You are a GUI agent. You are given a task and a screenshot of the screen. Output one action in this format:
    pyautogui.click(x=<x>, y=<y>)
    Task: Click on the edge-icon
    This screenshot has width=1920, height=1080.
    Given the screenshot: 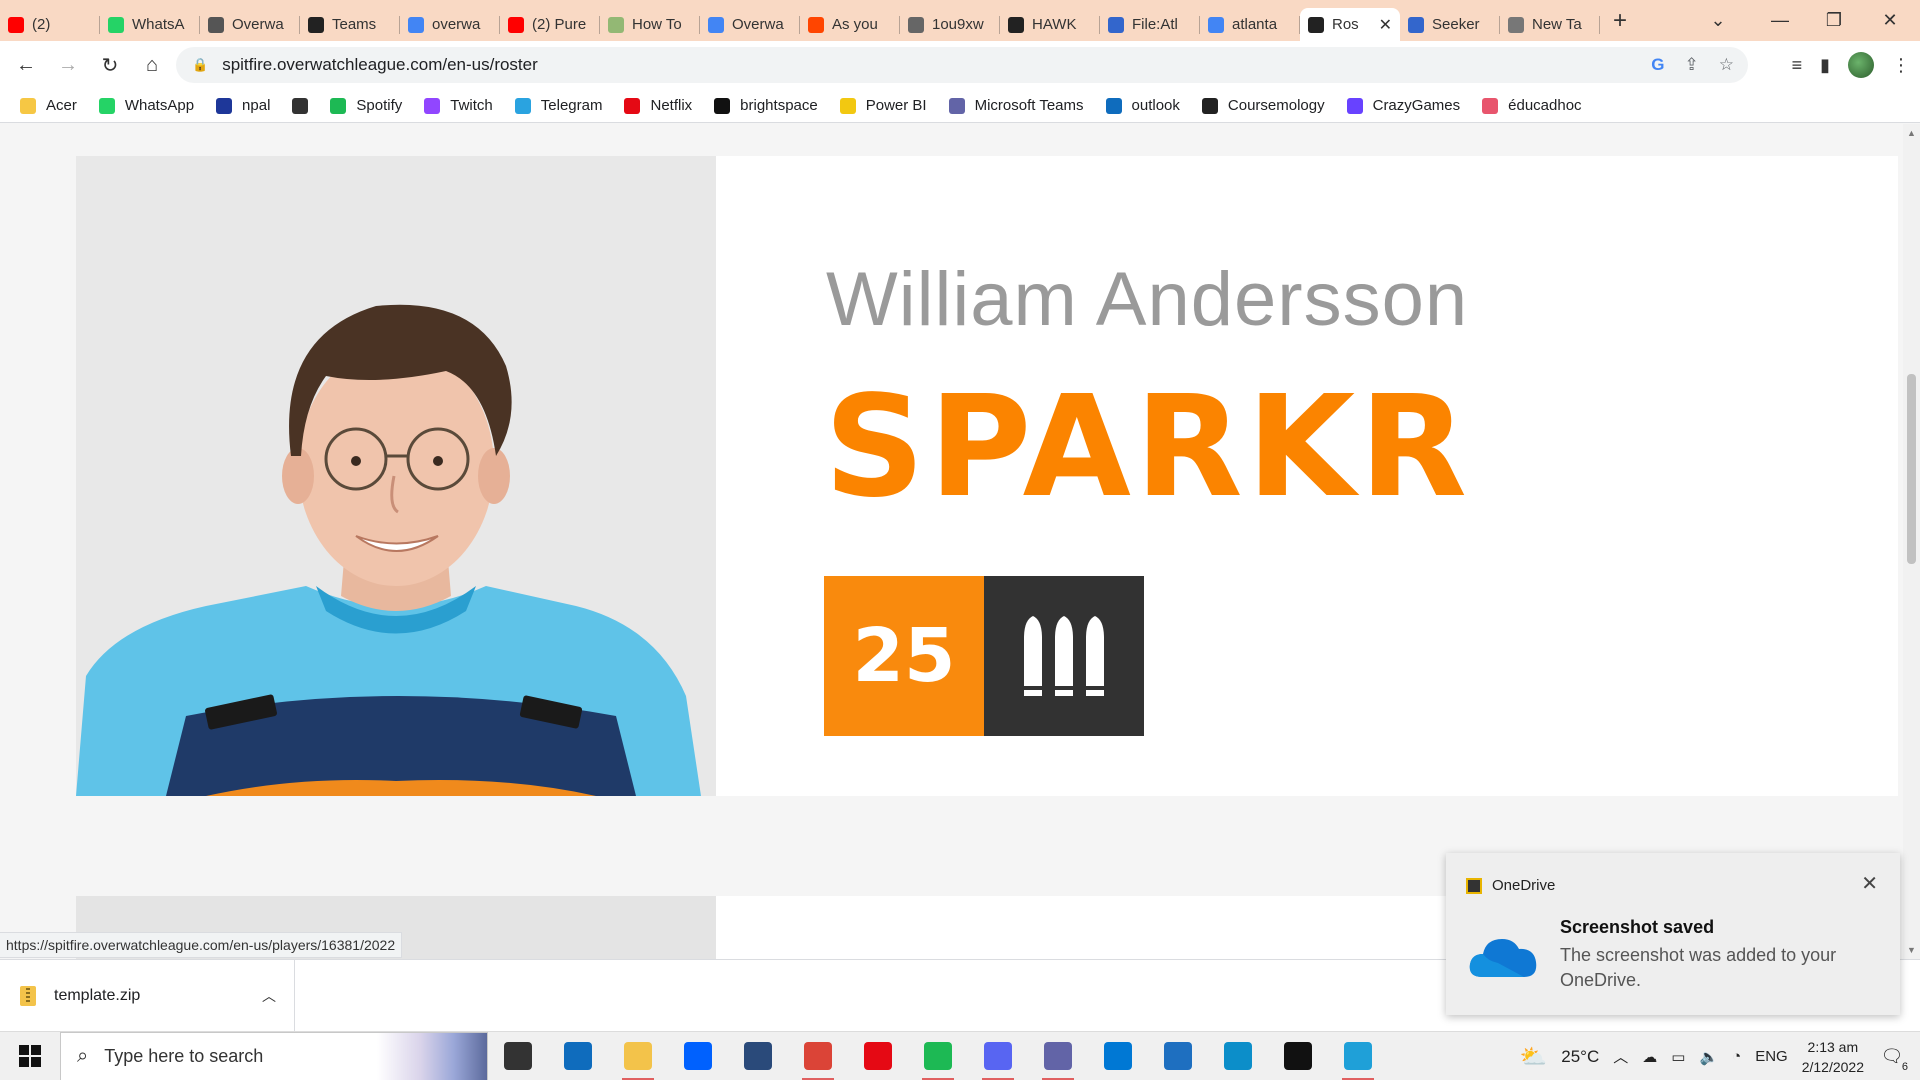 What is the action you would take?
    pyautogui.click(x=1238, y=1056)
    